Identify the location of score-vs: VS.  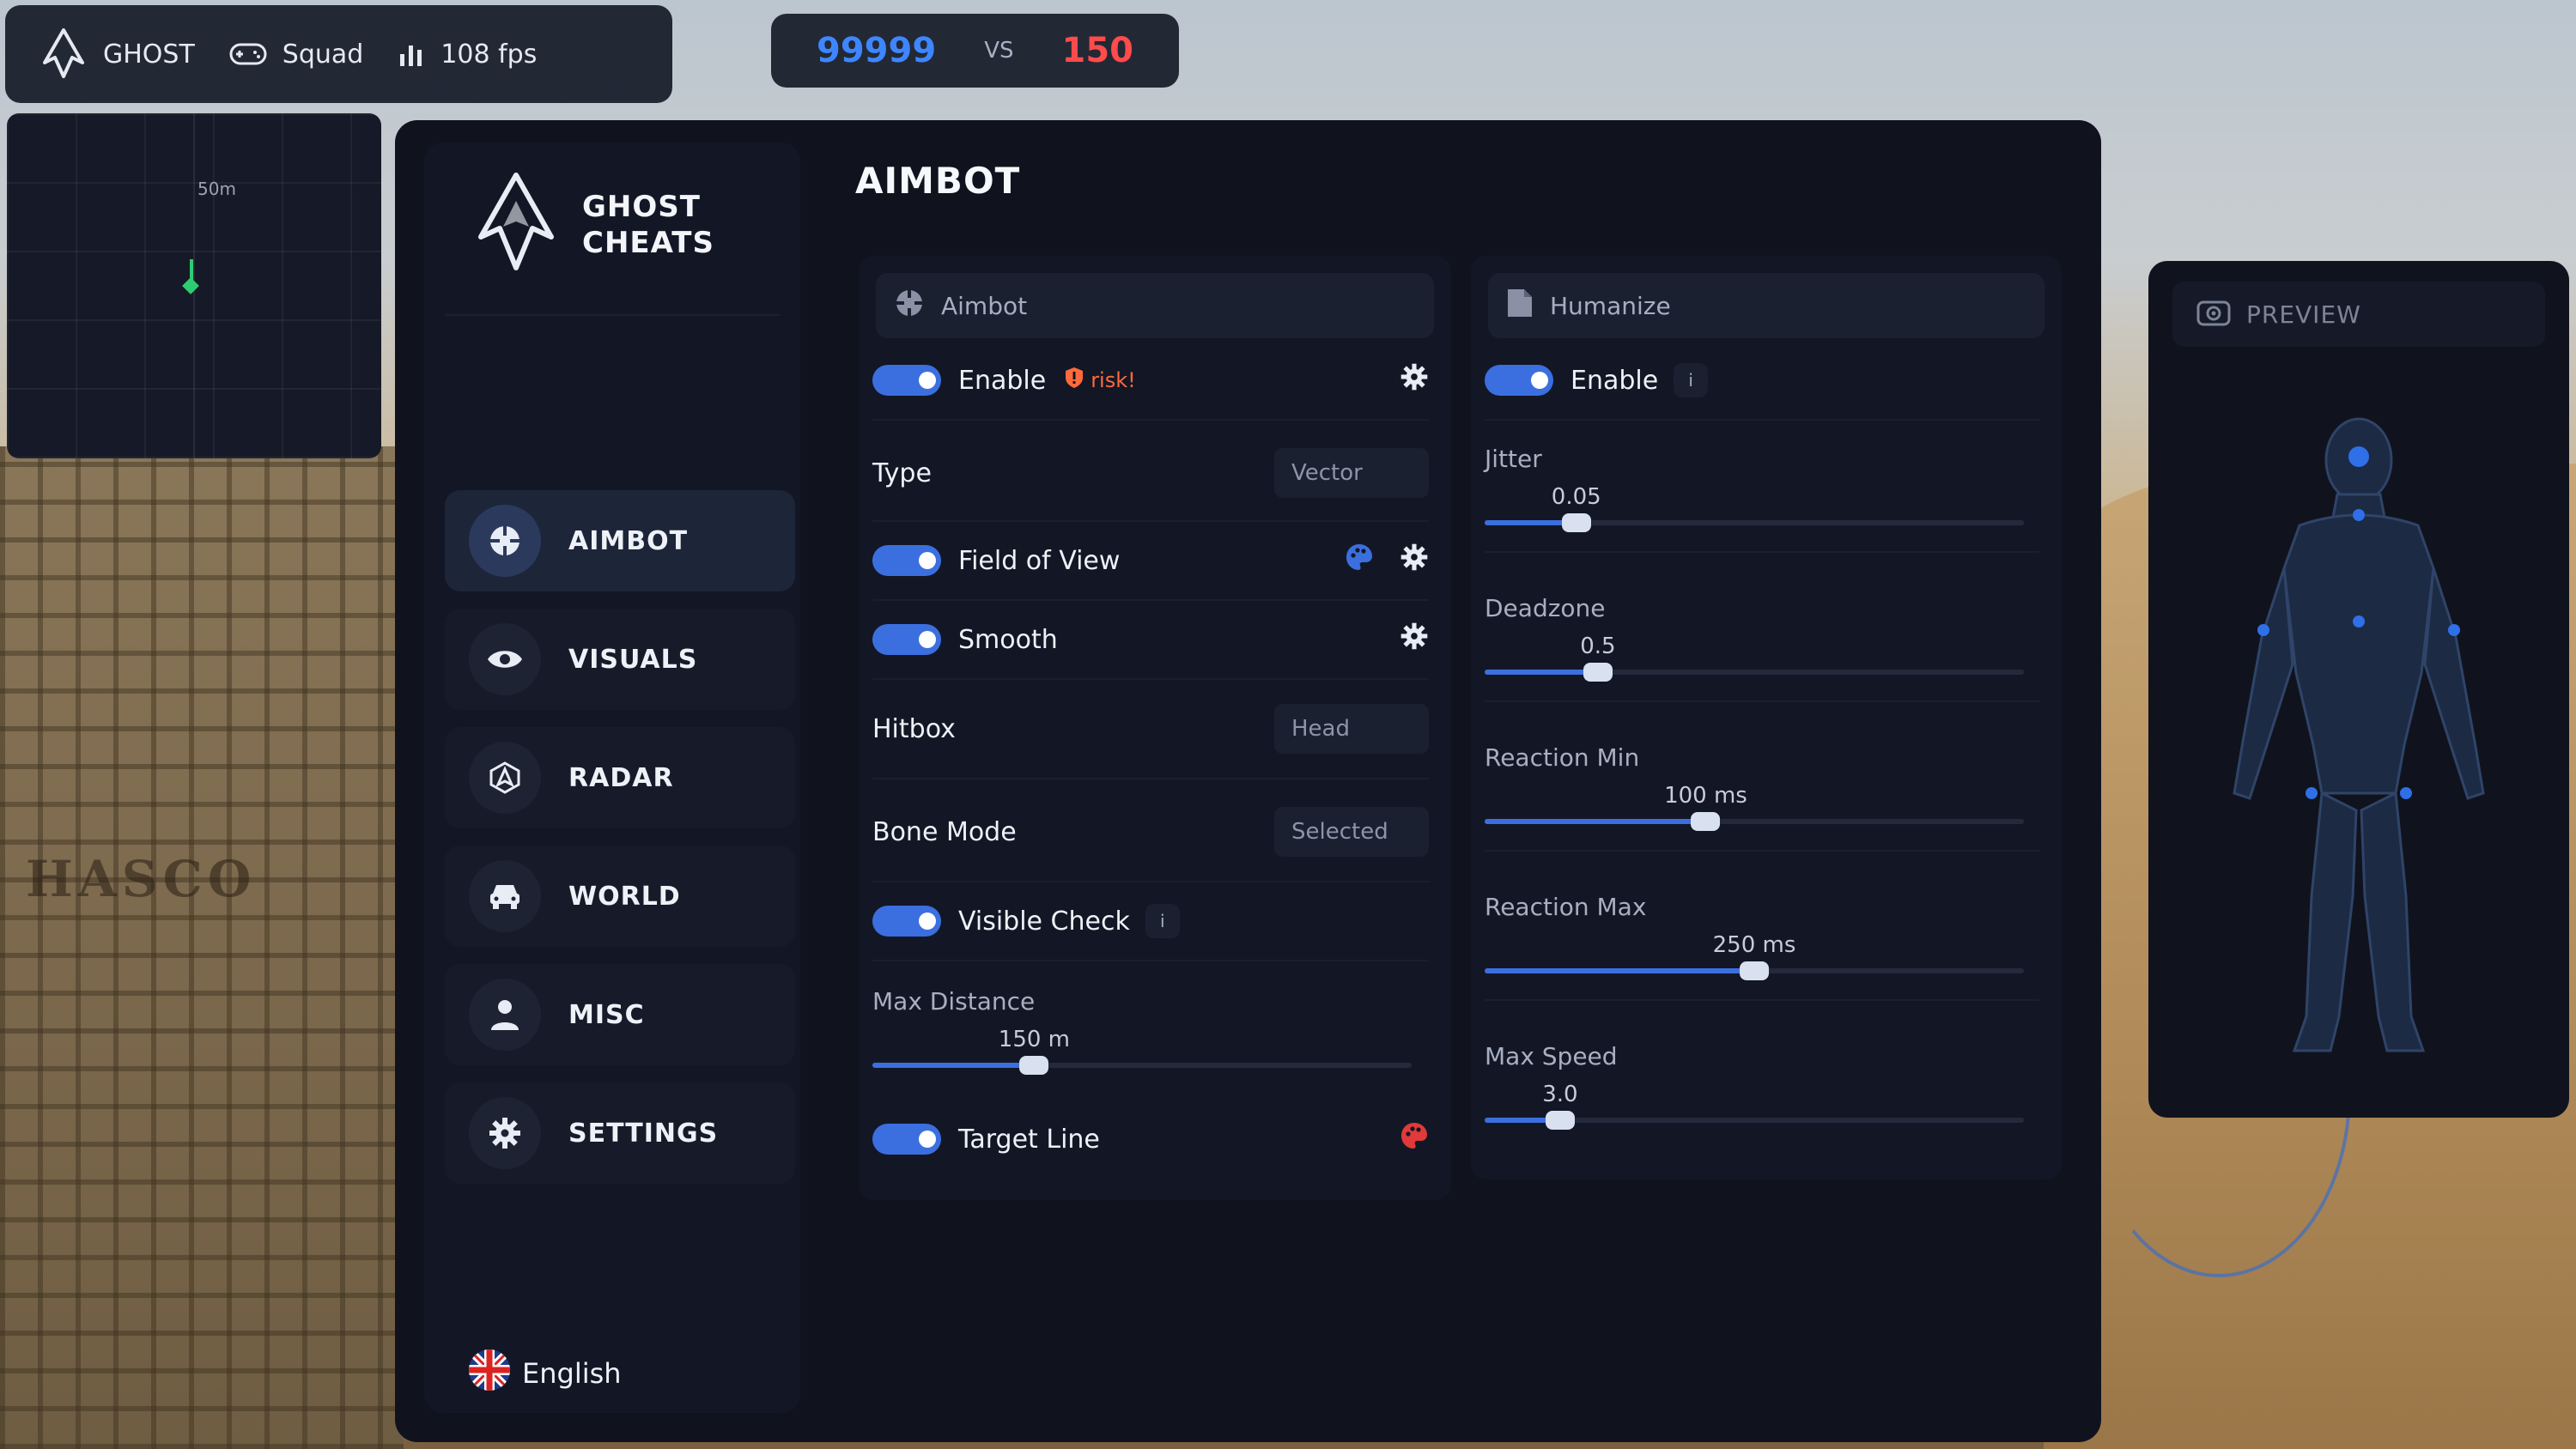
(999, 51).